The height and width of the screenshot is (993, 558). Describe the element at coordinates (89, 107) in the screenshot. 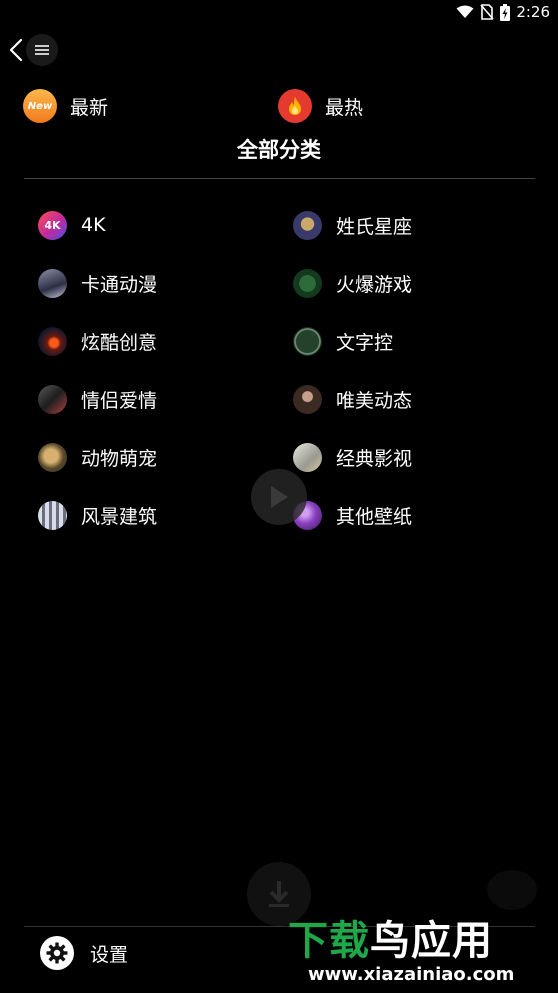

I see `quick-link-newest-label: 最新` at that location.